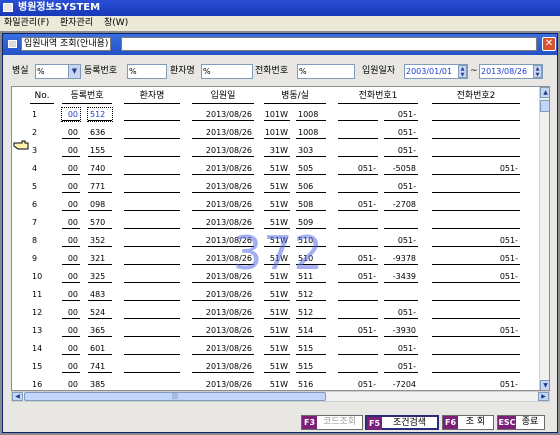 Image resolution: width=560 pixels, height=435 pixels. What do you see at coordinates (100, 186) in the screenshot?
I see `cell-regno-suffix: 771` at bounding box center [100, 186].